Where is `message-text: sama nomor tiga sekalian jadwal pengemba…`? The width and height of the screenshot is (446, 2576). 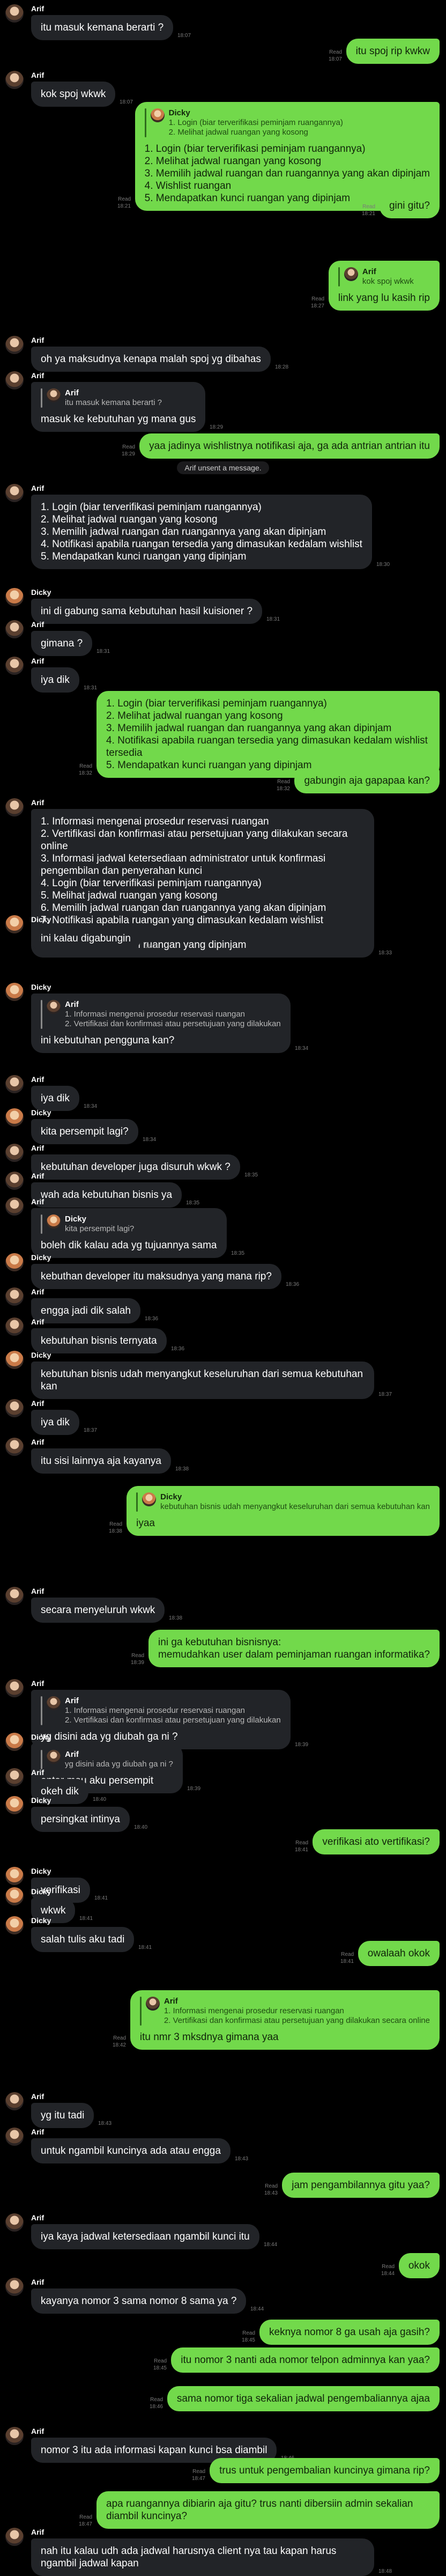
message-text: sama nomor tiga sekalian jadwal pengemba… is located at coordinates (303, 2398).